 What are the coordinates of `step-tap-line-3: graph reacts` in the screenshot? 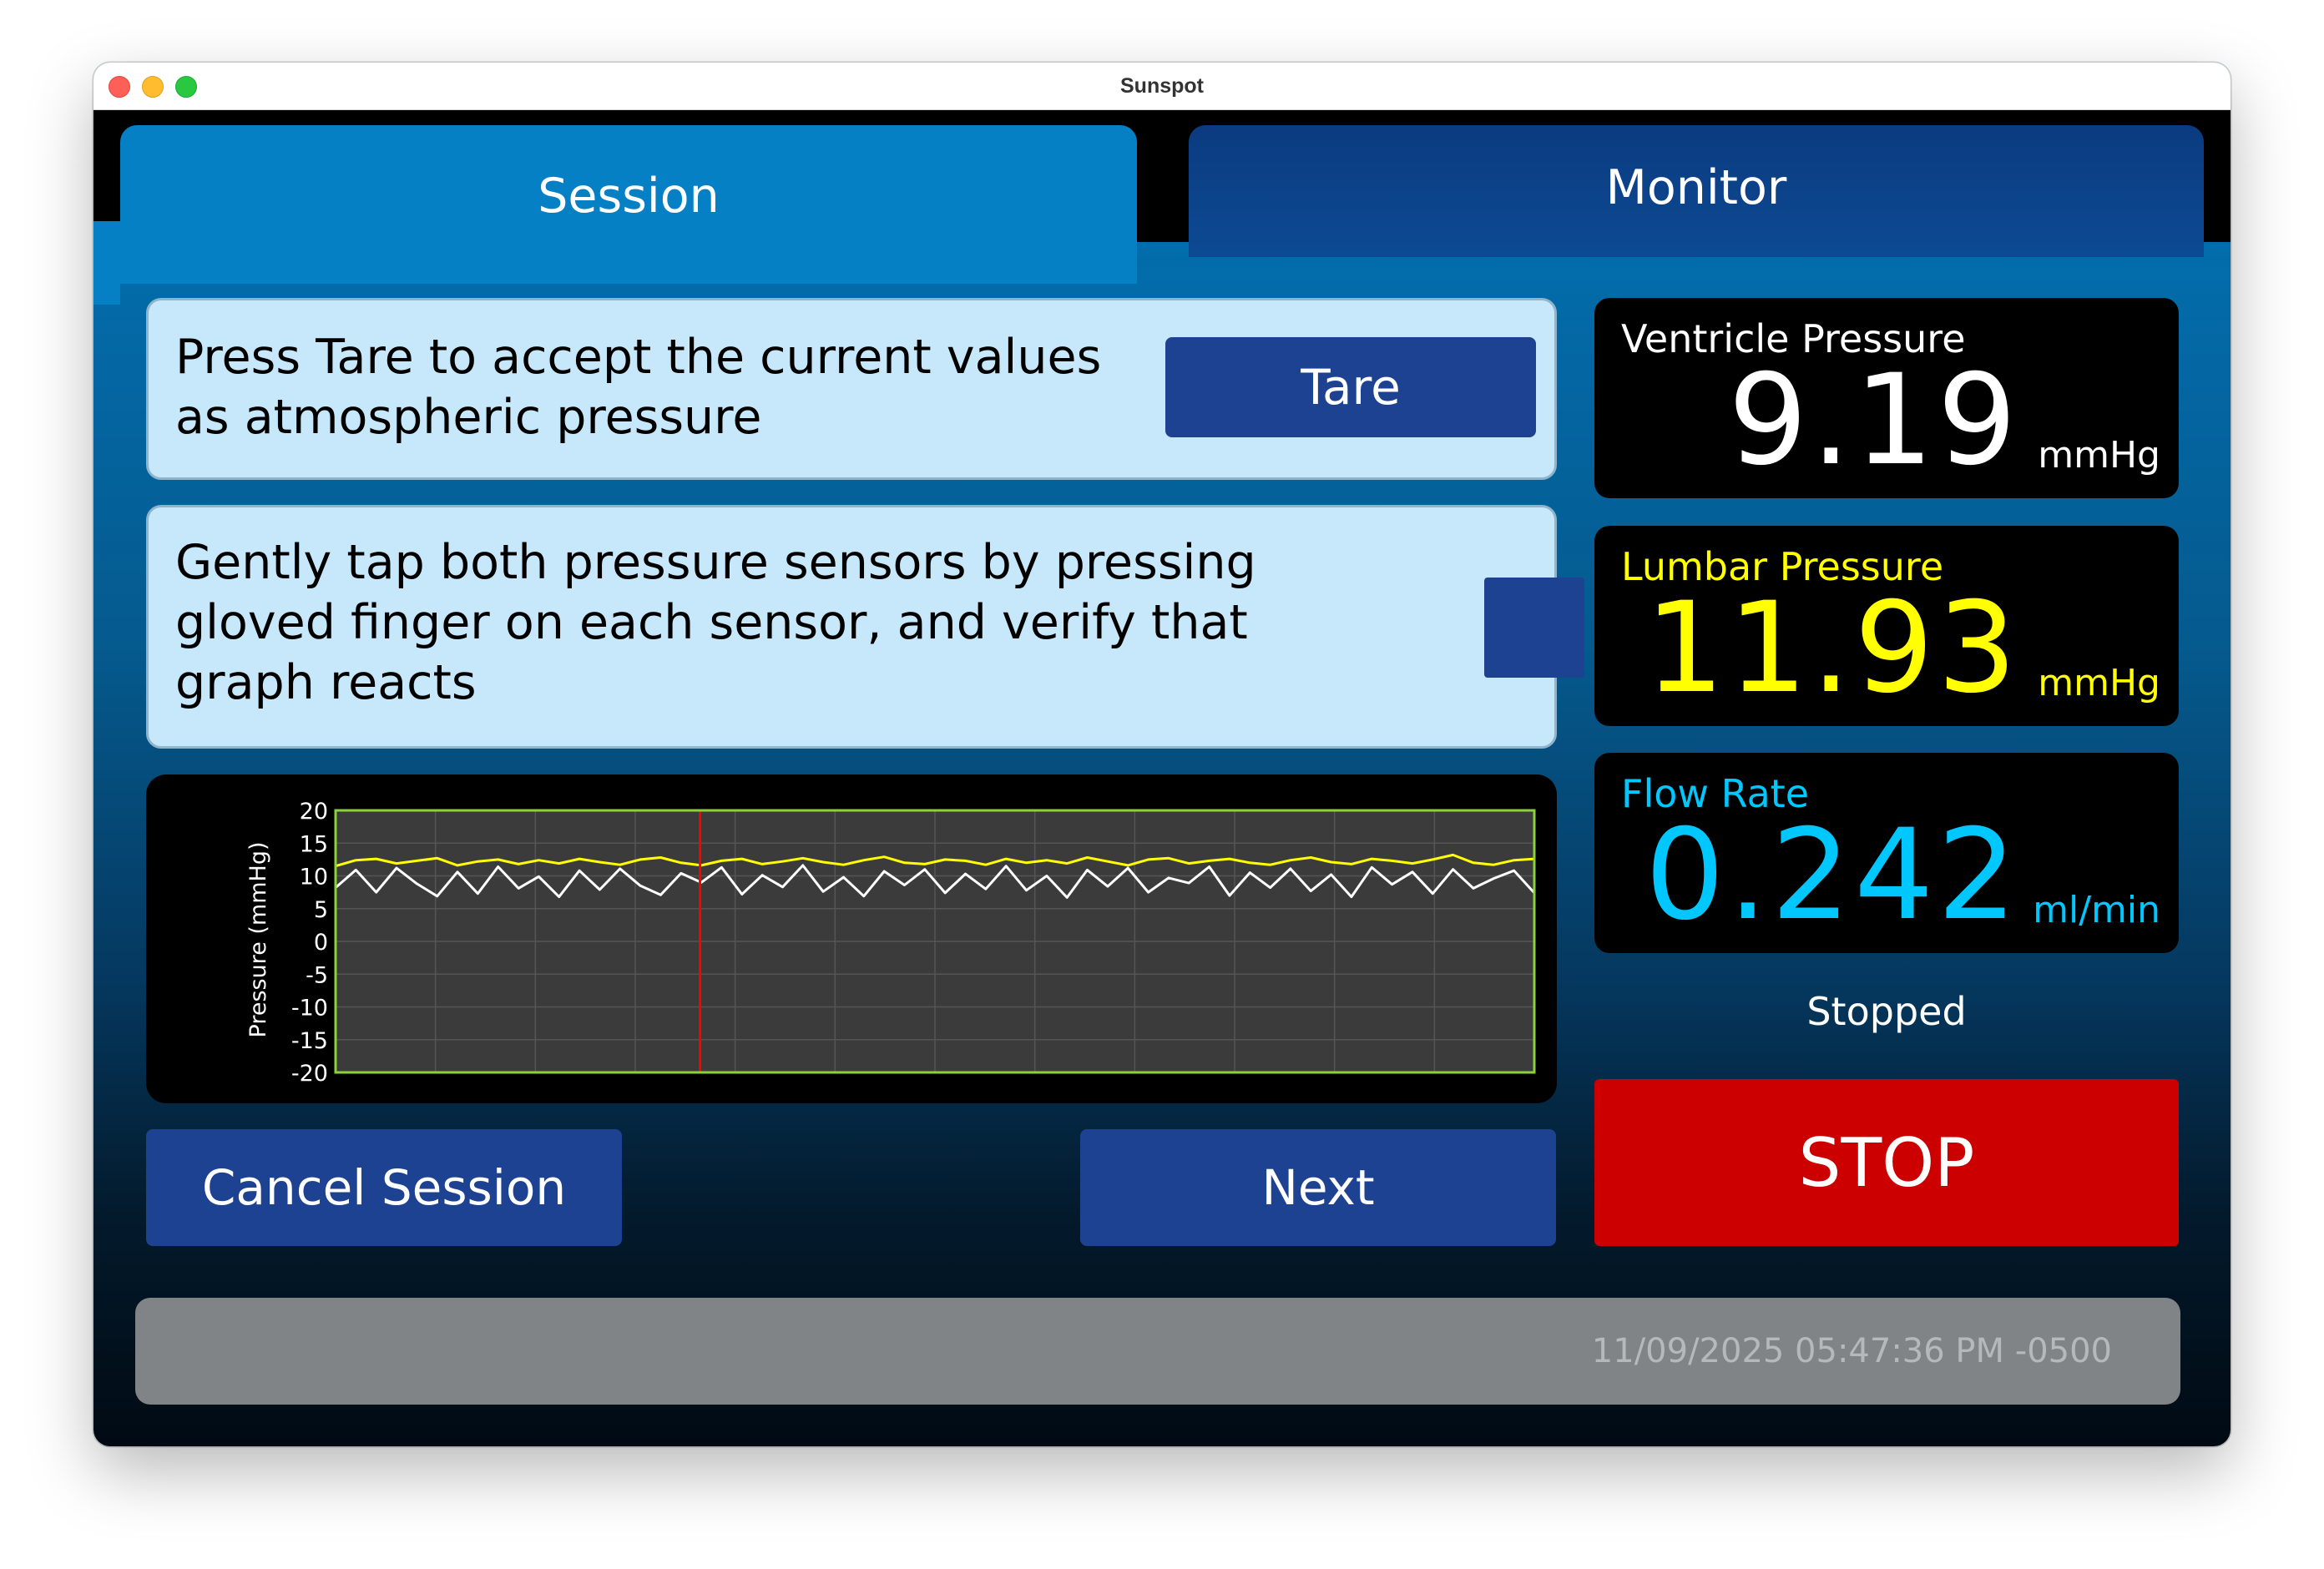 It's located at (326, 682).